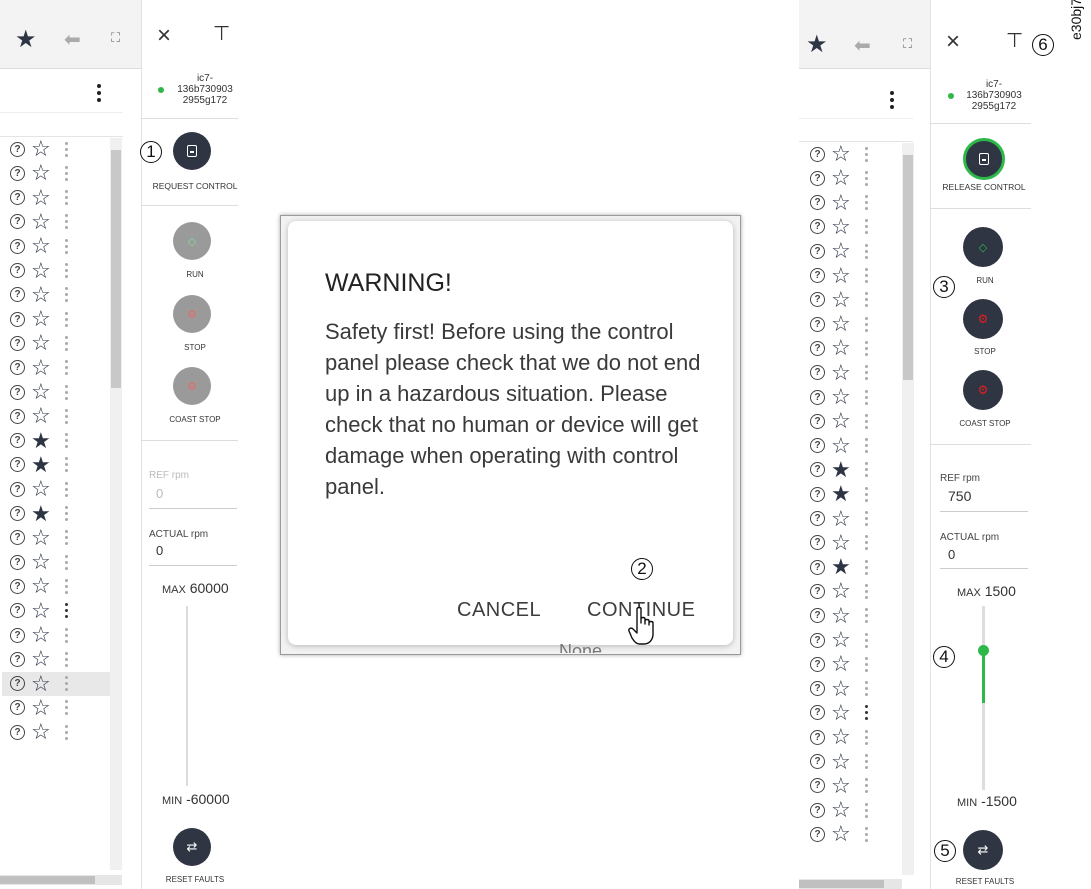 The height and width of the screenshot is (889, 1091). I want to click on right-horizontal-scrollbar, so click(850, 884).